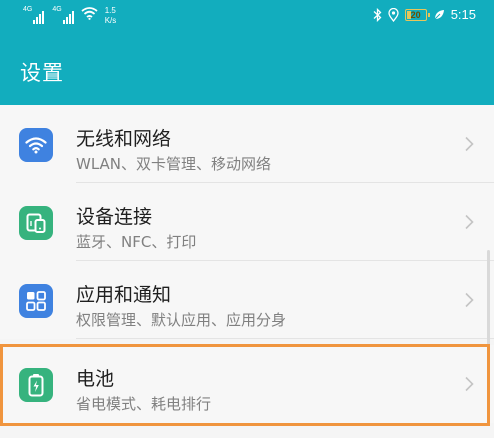 The width and height of the screenshot is (494, 438). I want to click on battery-icon: 20, so click(417, 14).